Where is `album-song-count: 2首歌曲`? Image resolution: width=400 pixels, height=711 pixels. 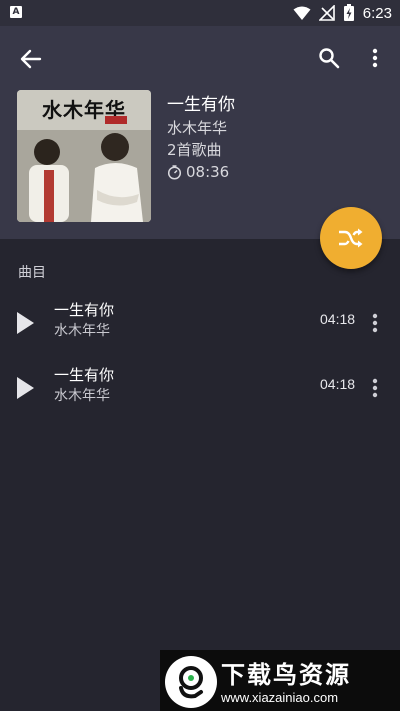
album-song-count: 2首歌曲 is located at coordinates (194, 150).